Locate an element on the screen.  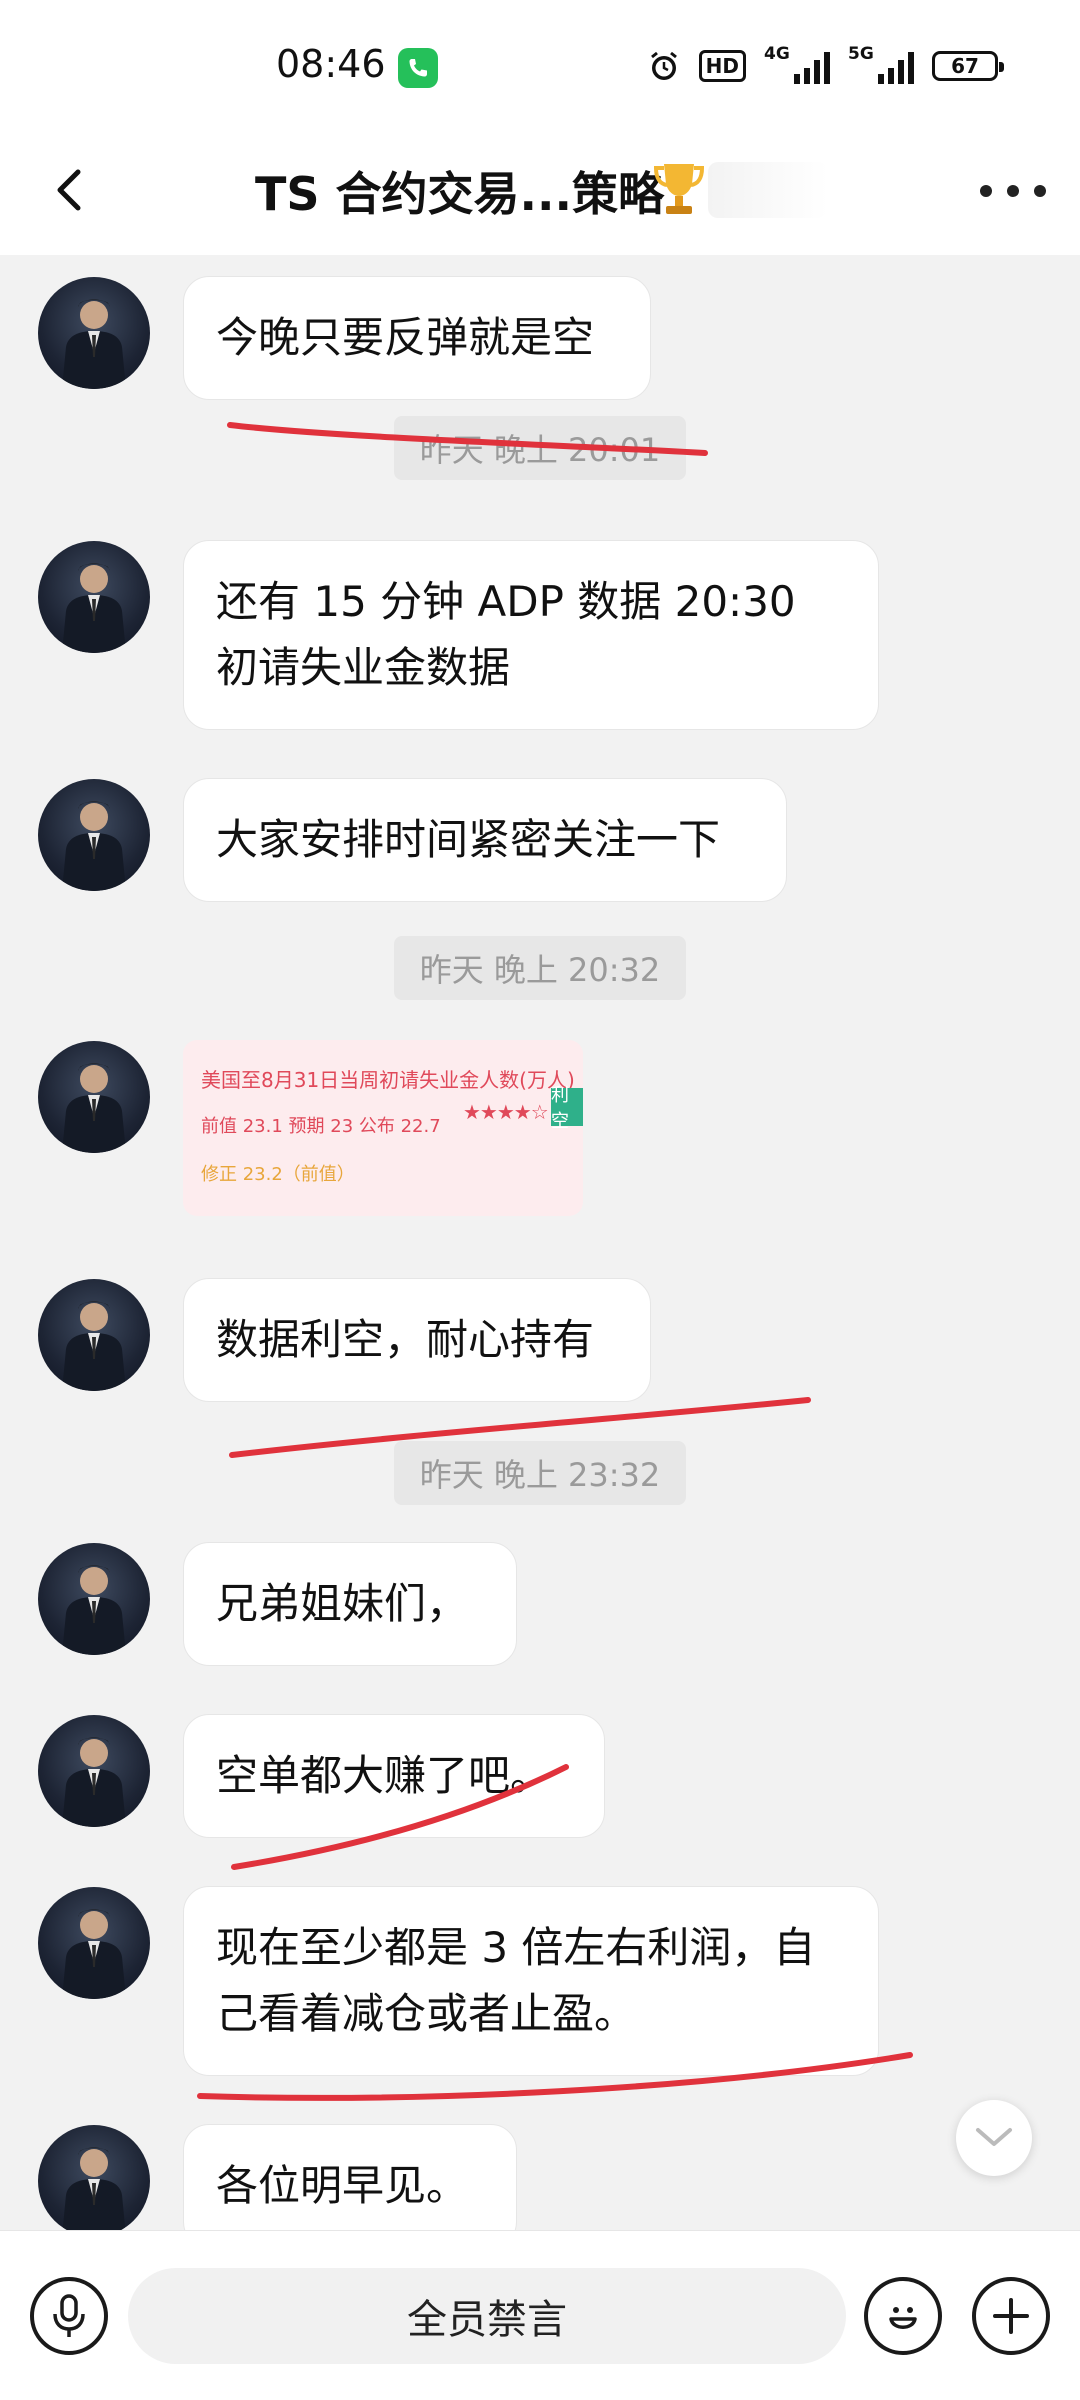
more-actions-button is located at coordinates (1011, 2316).